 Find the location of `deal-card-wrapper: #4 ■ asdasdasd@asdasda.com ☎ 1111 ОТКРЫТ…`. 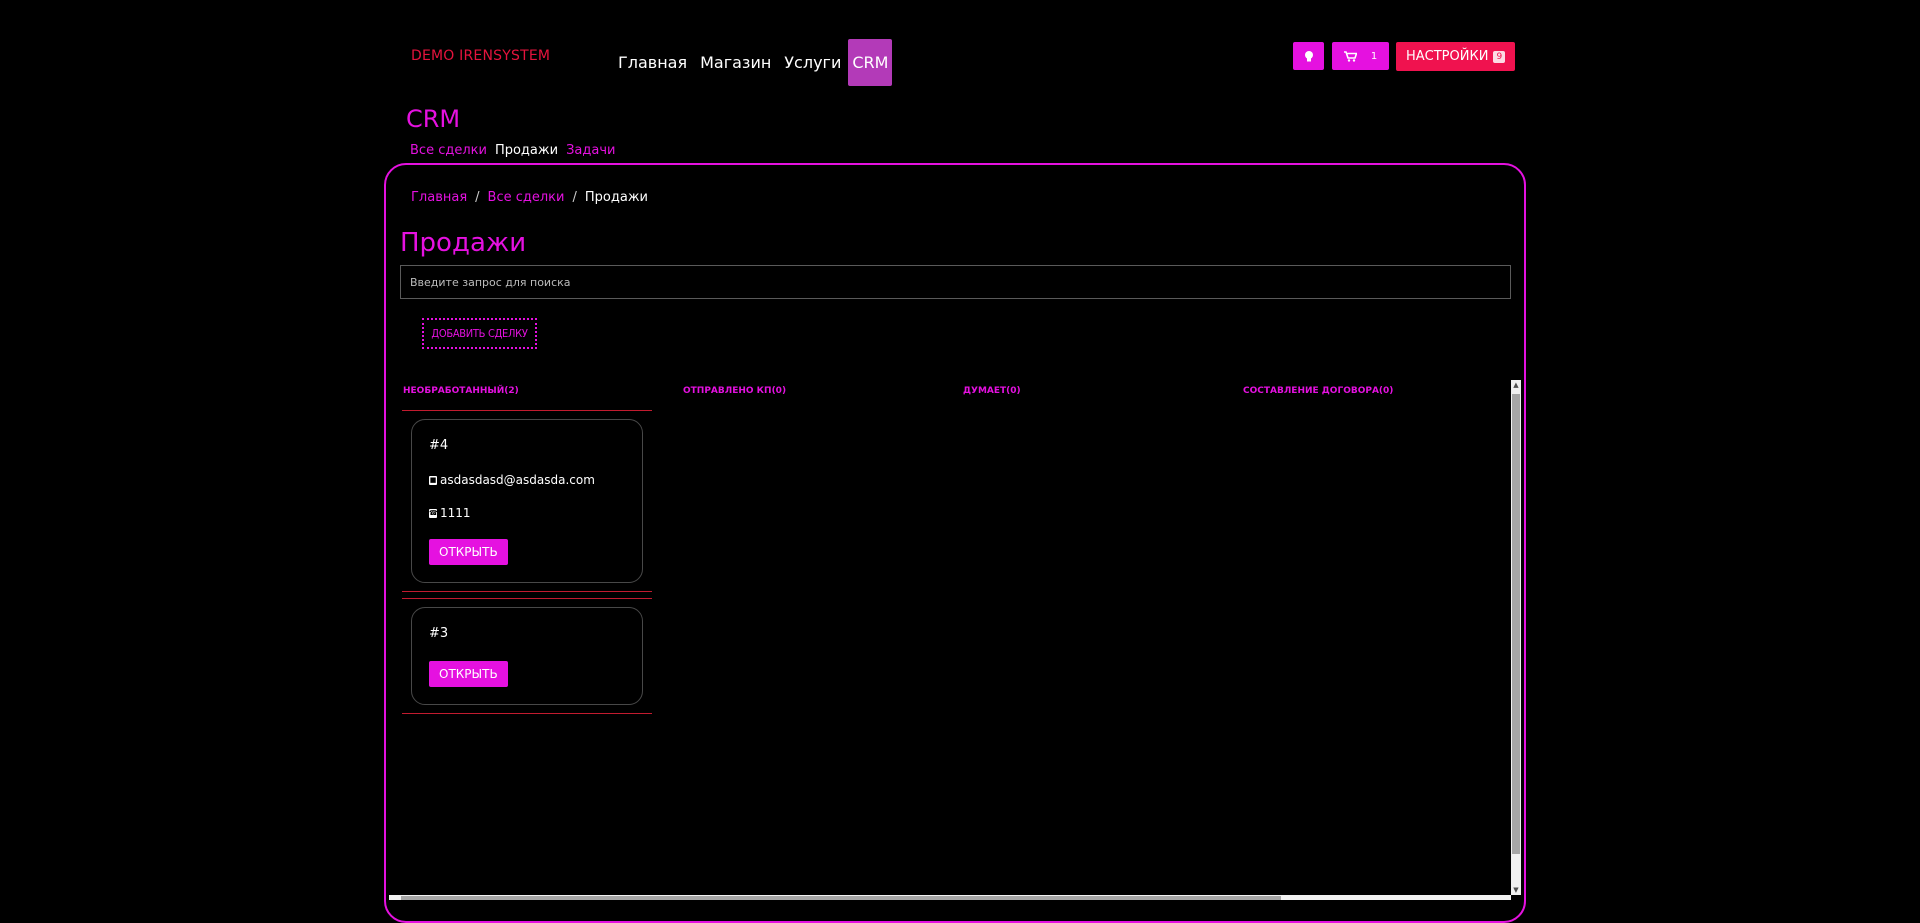

deal-card-wrapper: #4 ■ asdasdasd@asdasda.com ☎ 1111 ОТКРЫТ… is located at coordinates (527, 501).